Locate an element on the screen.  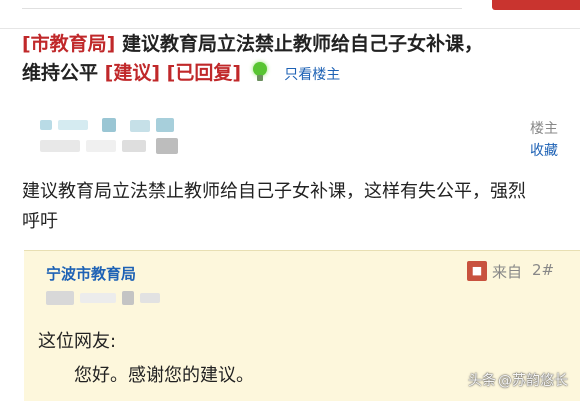
post-body: 建议教育局立法禁止教师给自己子女补课，这样有失公平，强烈呼吁 is located at coordinates (274, 206).